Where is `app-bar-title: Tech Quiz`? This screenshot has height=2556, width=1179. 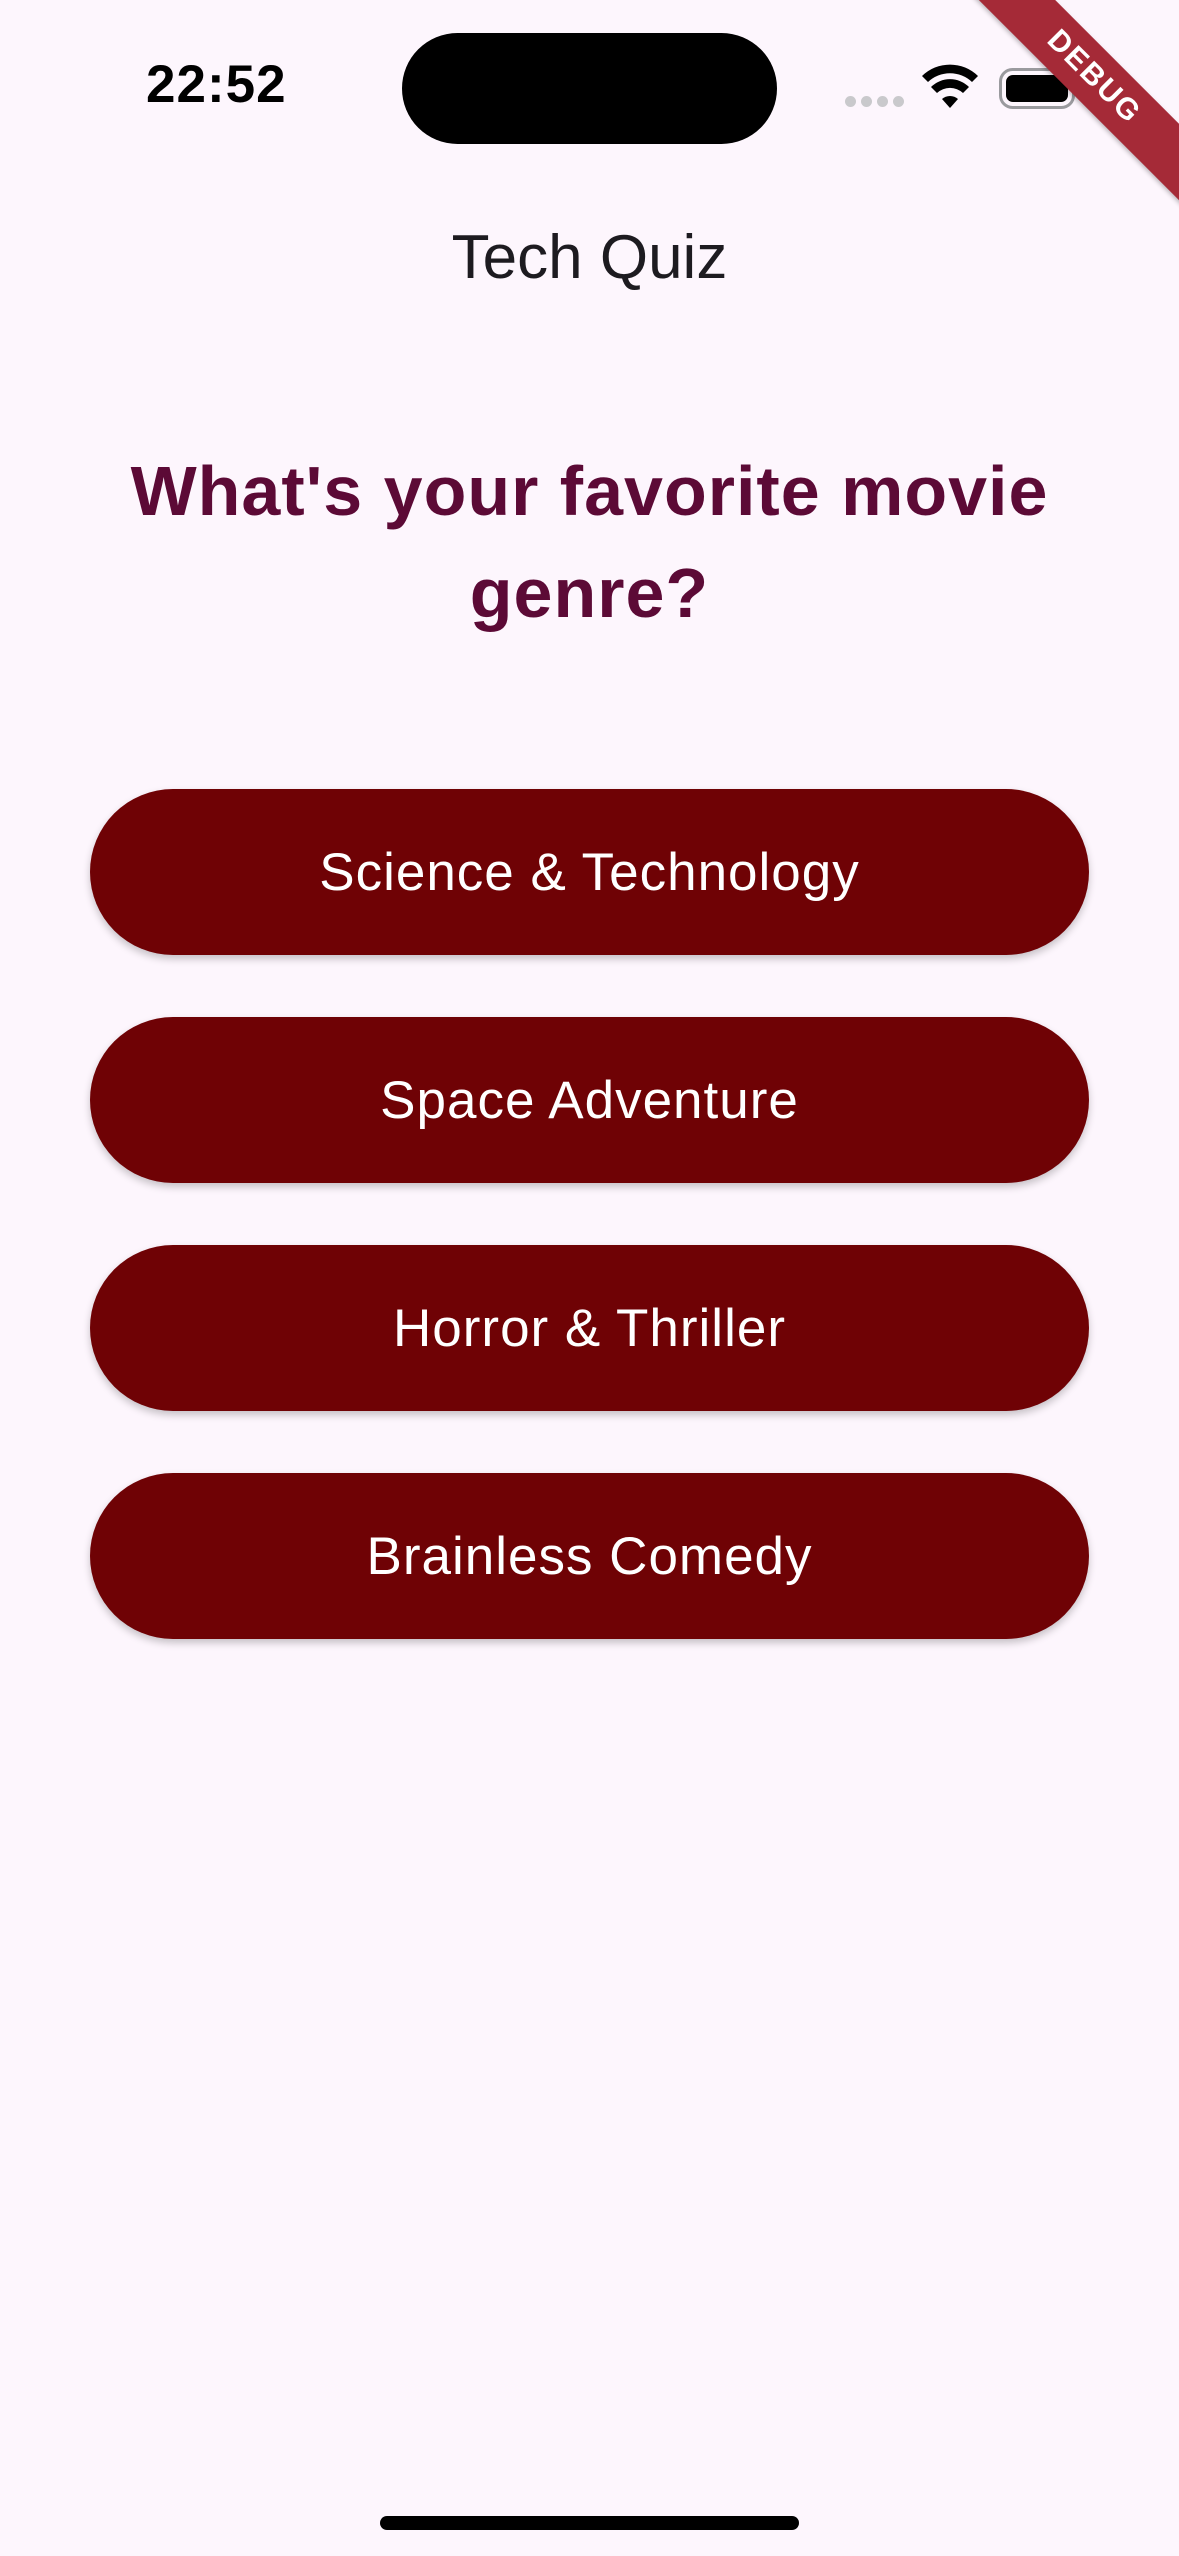
app-bar-title: Tech Quiz is located at coordinates (589, 257).